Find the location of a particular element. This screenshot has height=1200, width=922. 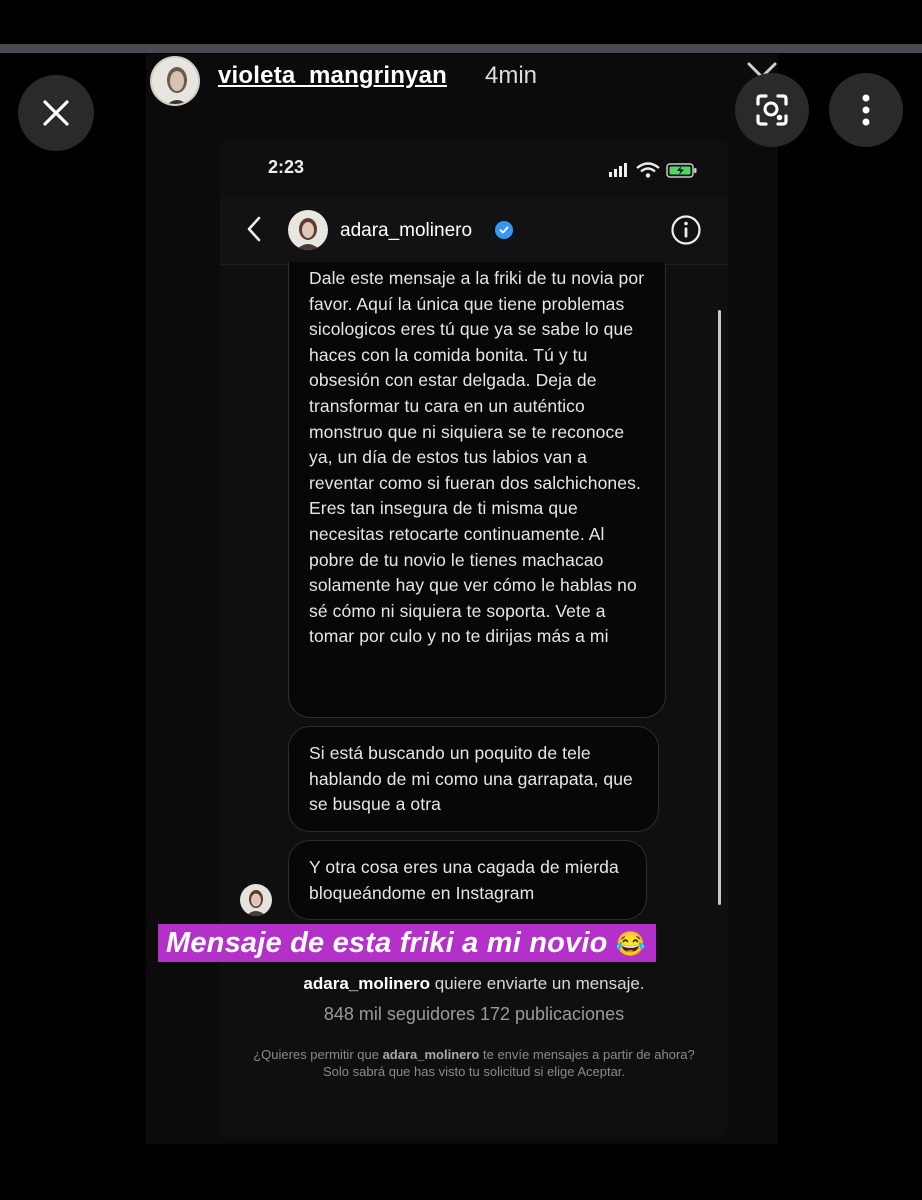

battery-icon is located at coordinates (681, 170).